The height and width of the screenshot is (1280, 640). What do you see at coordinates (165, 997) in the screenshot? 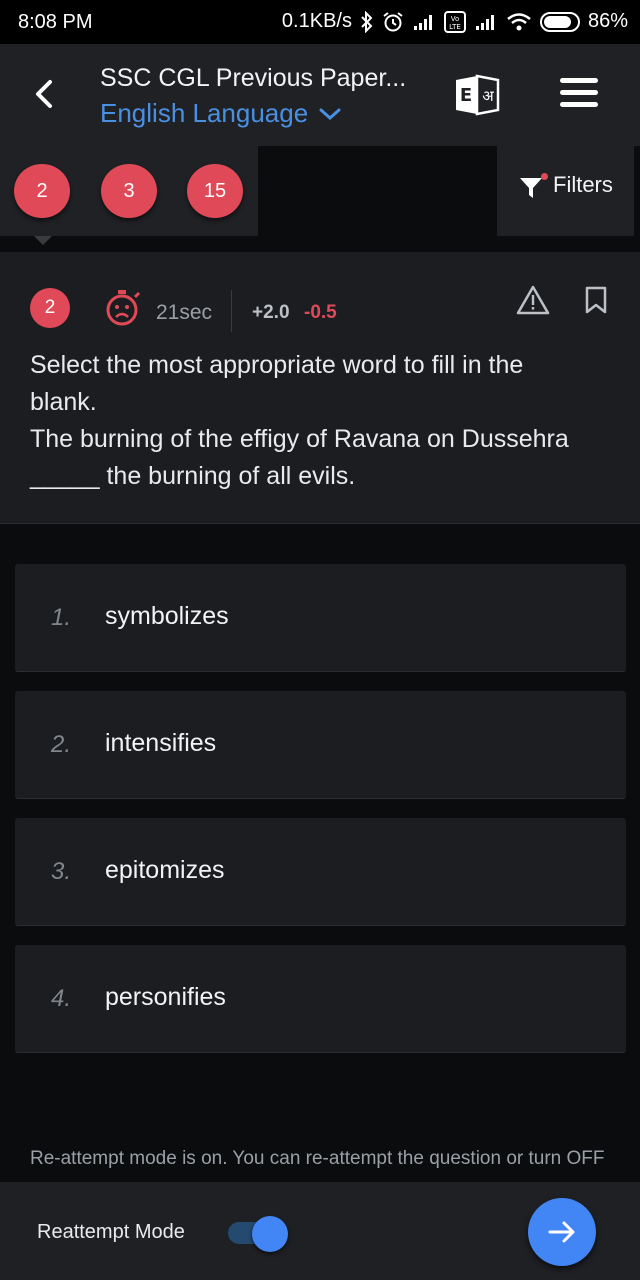
I see `option-text: personifies` at bounding box center [165, 997].